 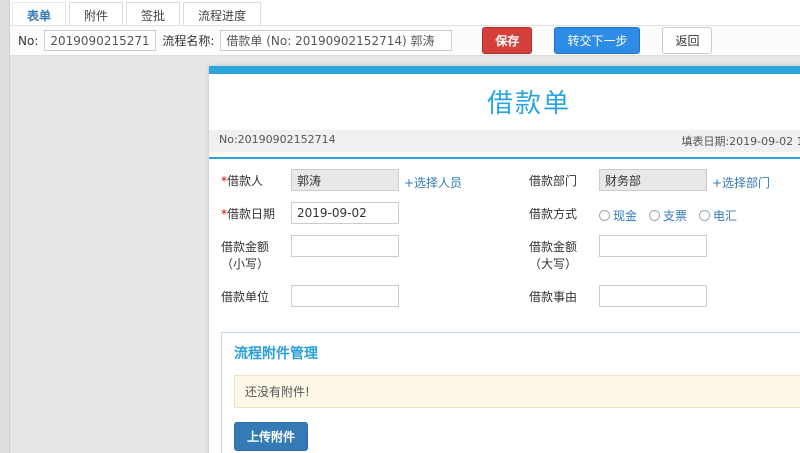 What do you see at coordinates (153, 13) in the screenshot?
I see `tab-approval: 签批` at bounding box center [153, 13].